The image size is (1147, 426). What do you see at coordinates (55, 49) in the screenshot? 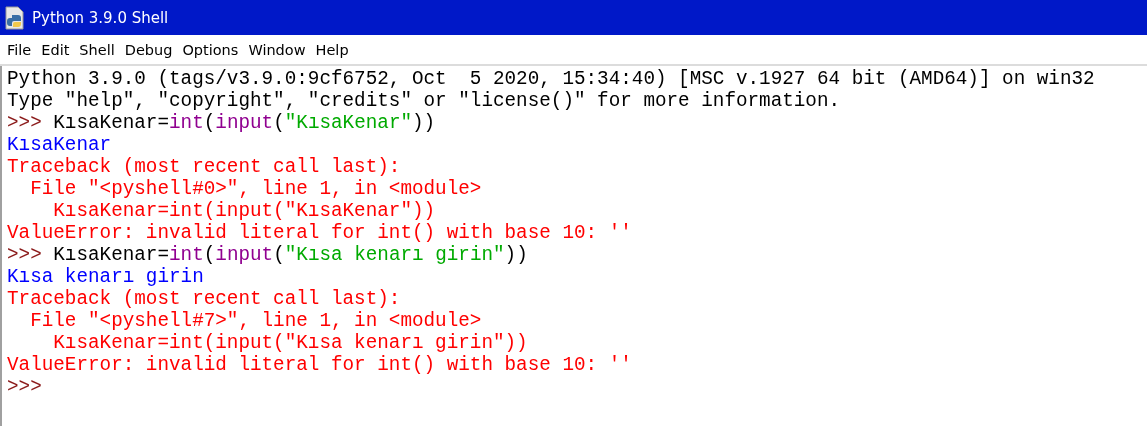
I see `menu-item: Edit` at bounding box center [55, 49].